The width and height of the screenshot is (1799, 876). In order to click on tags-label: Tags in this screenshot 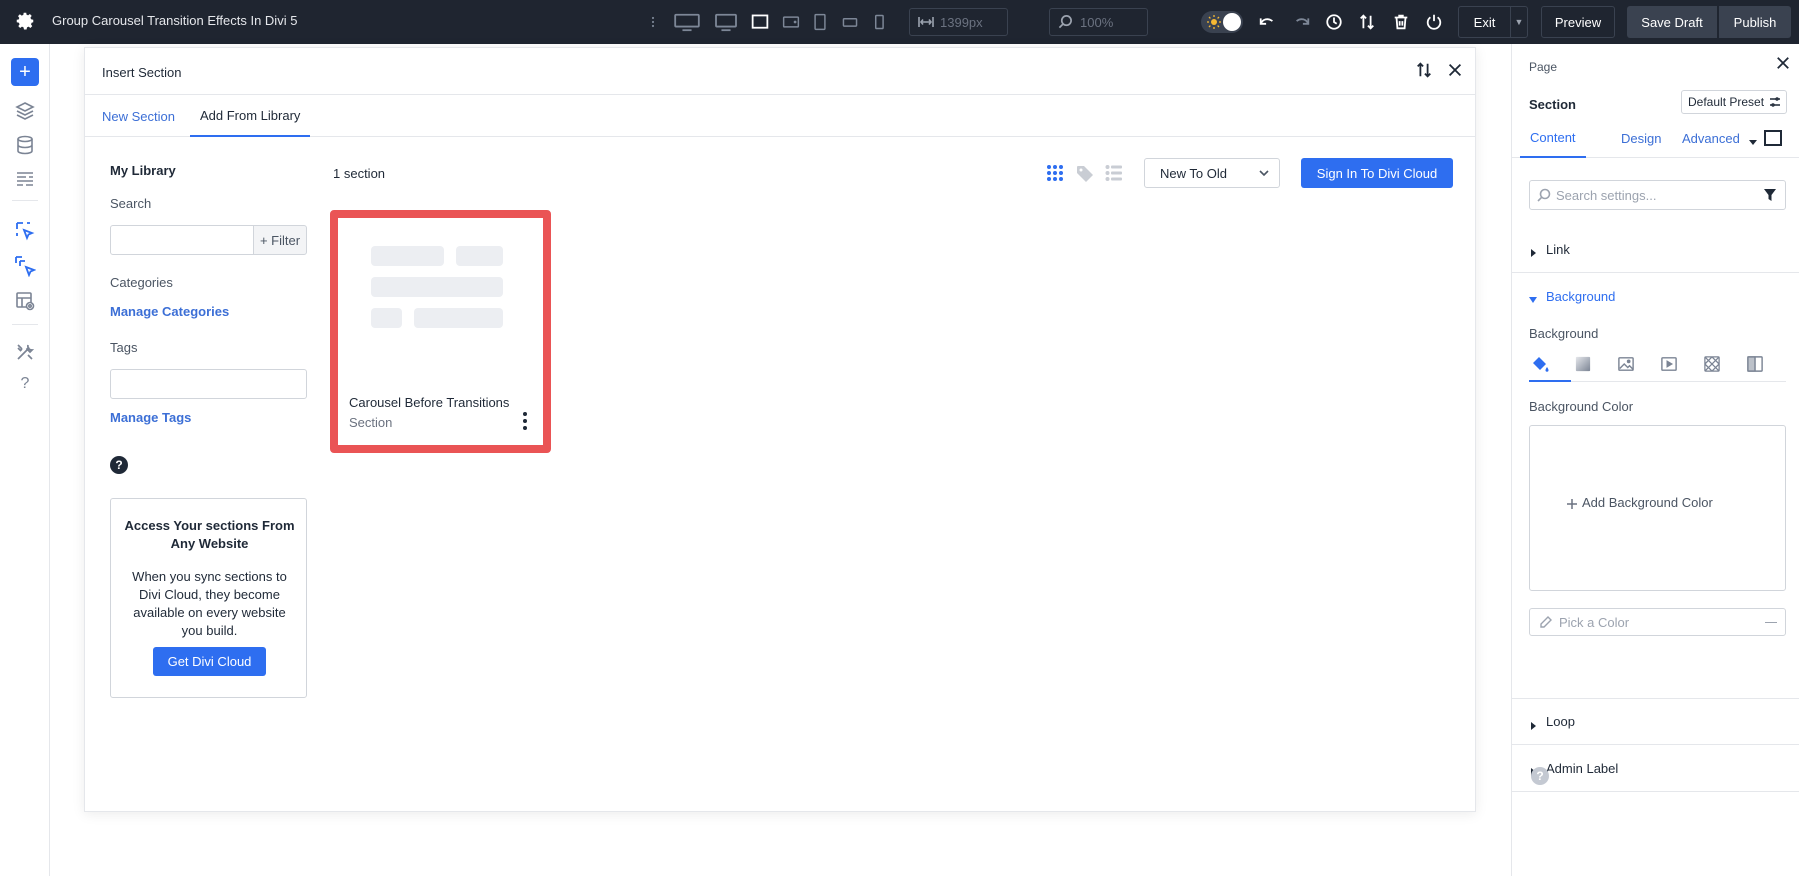, I will do `click(124, 347)`.